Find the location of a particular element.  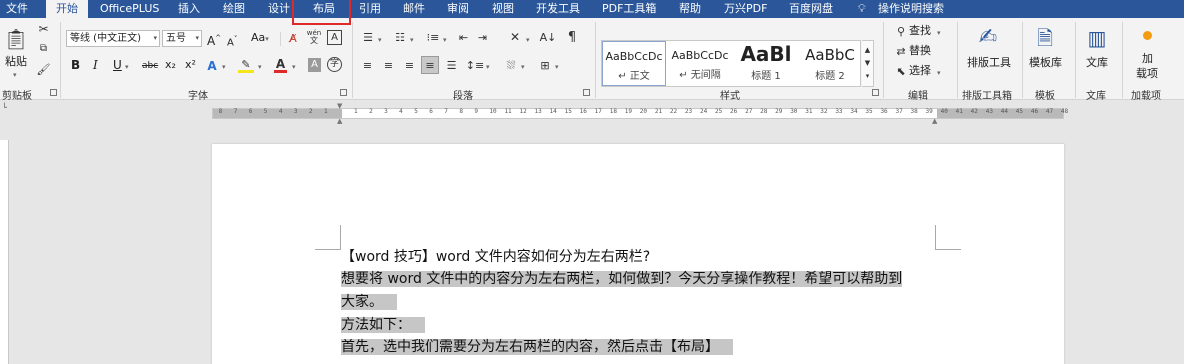

select-icon: ⬉ is located at coordinates (901, 71).